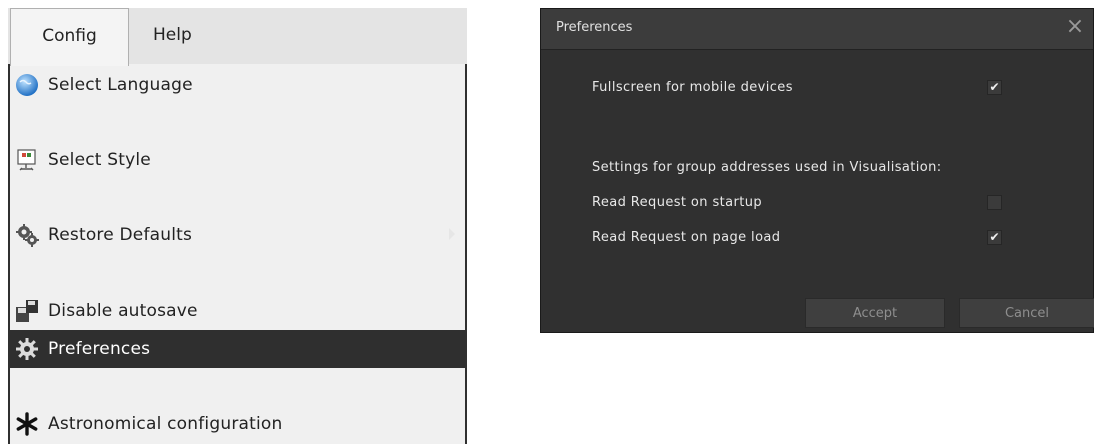 This screenshot has width=1094, height=444. I want to click on menu-item-astronomical-configuration: Astronomical configuration, so click(237, 424).